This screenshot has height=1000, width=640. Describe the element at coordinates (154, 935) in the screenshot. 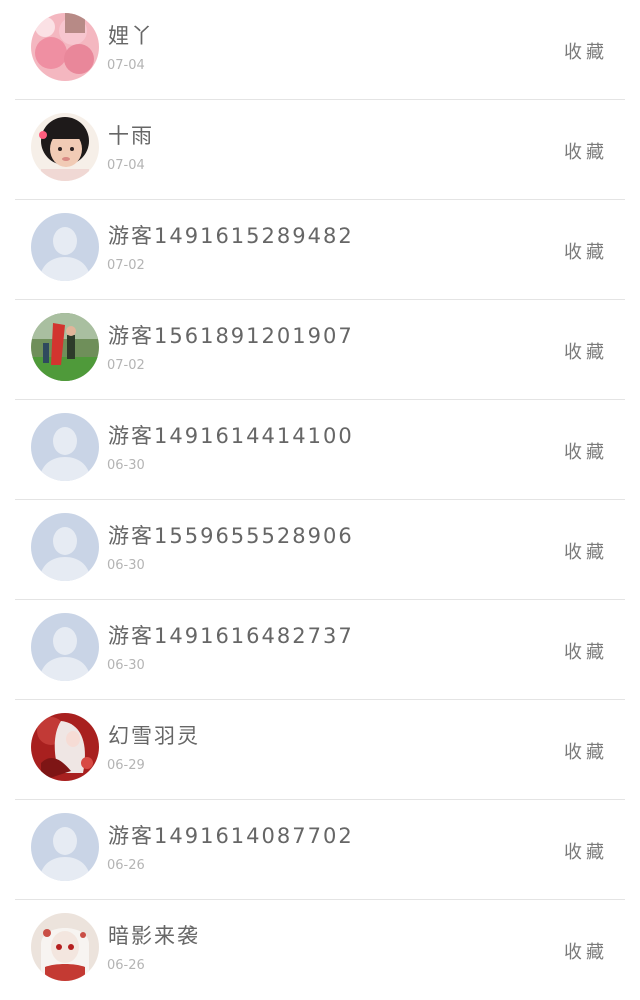

I see `user-name: 暗影来袭` at that location.